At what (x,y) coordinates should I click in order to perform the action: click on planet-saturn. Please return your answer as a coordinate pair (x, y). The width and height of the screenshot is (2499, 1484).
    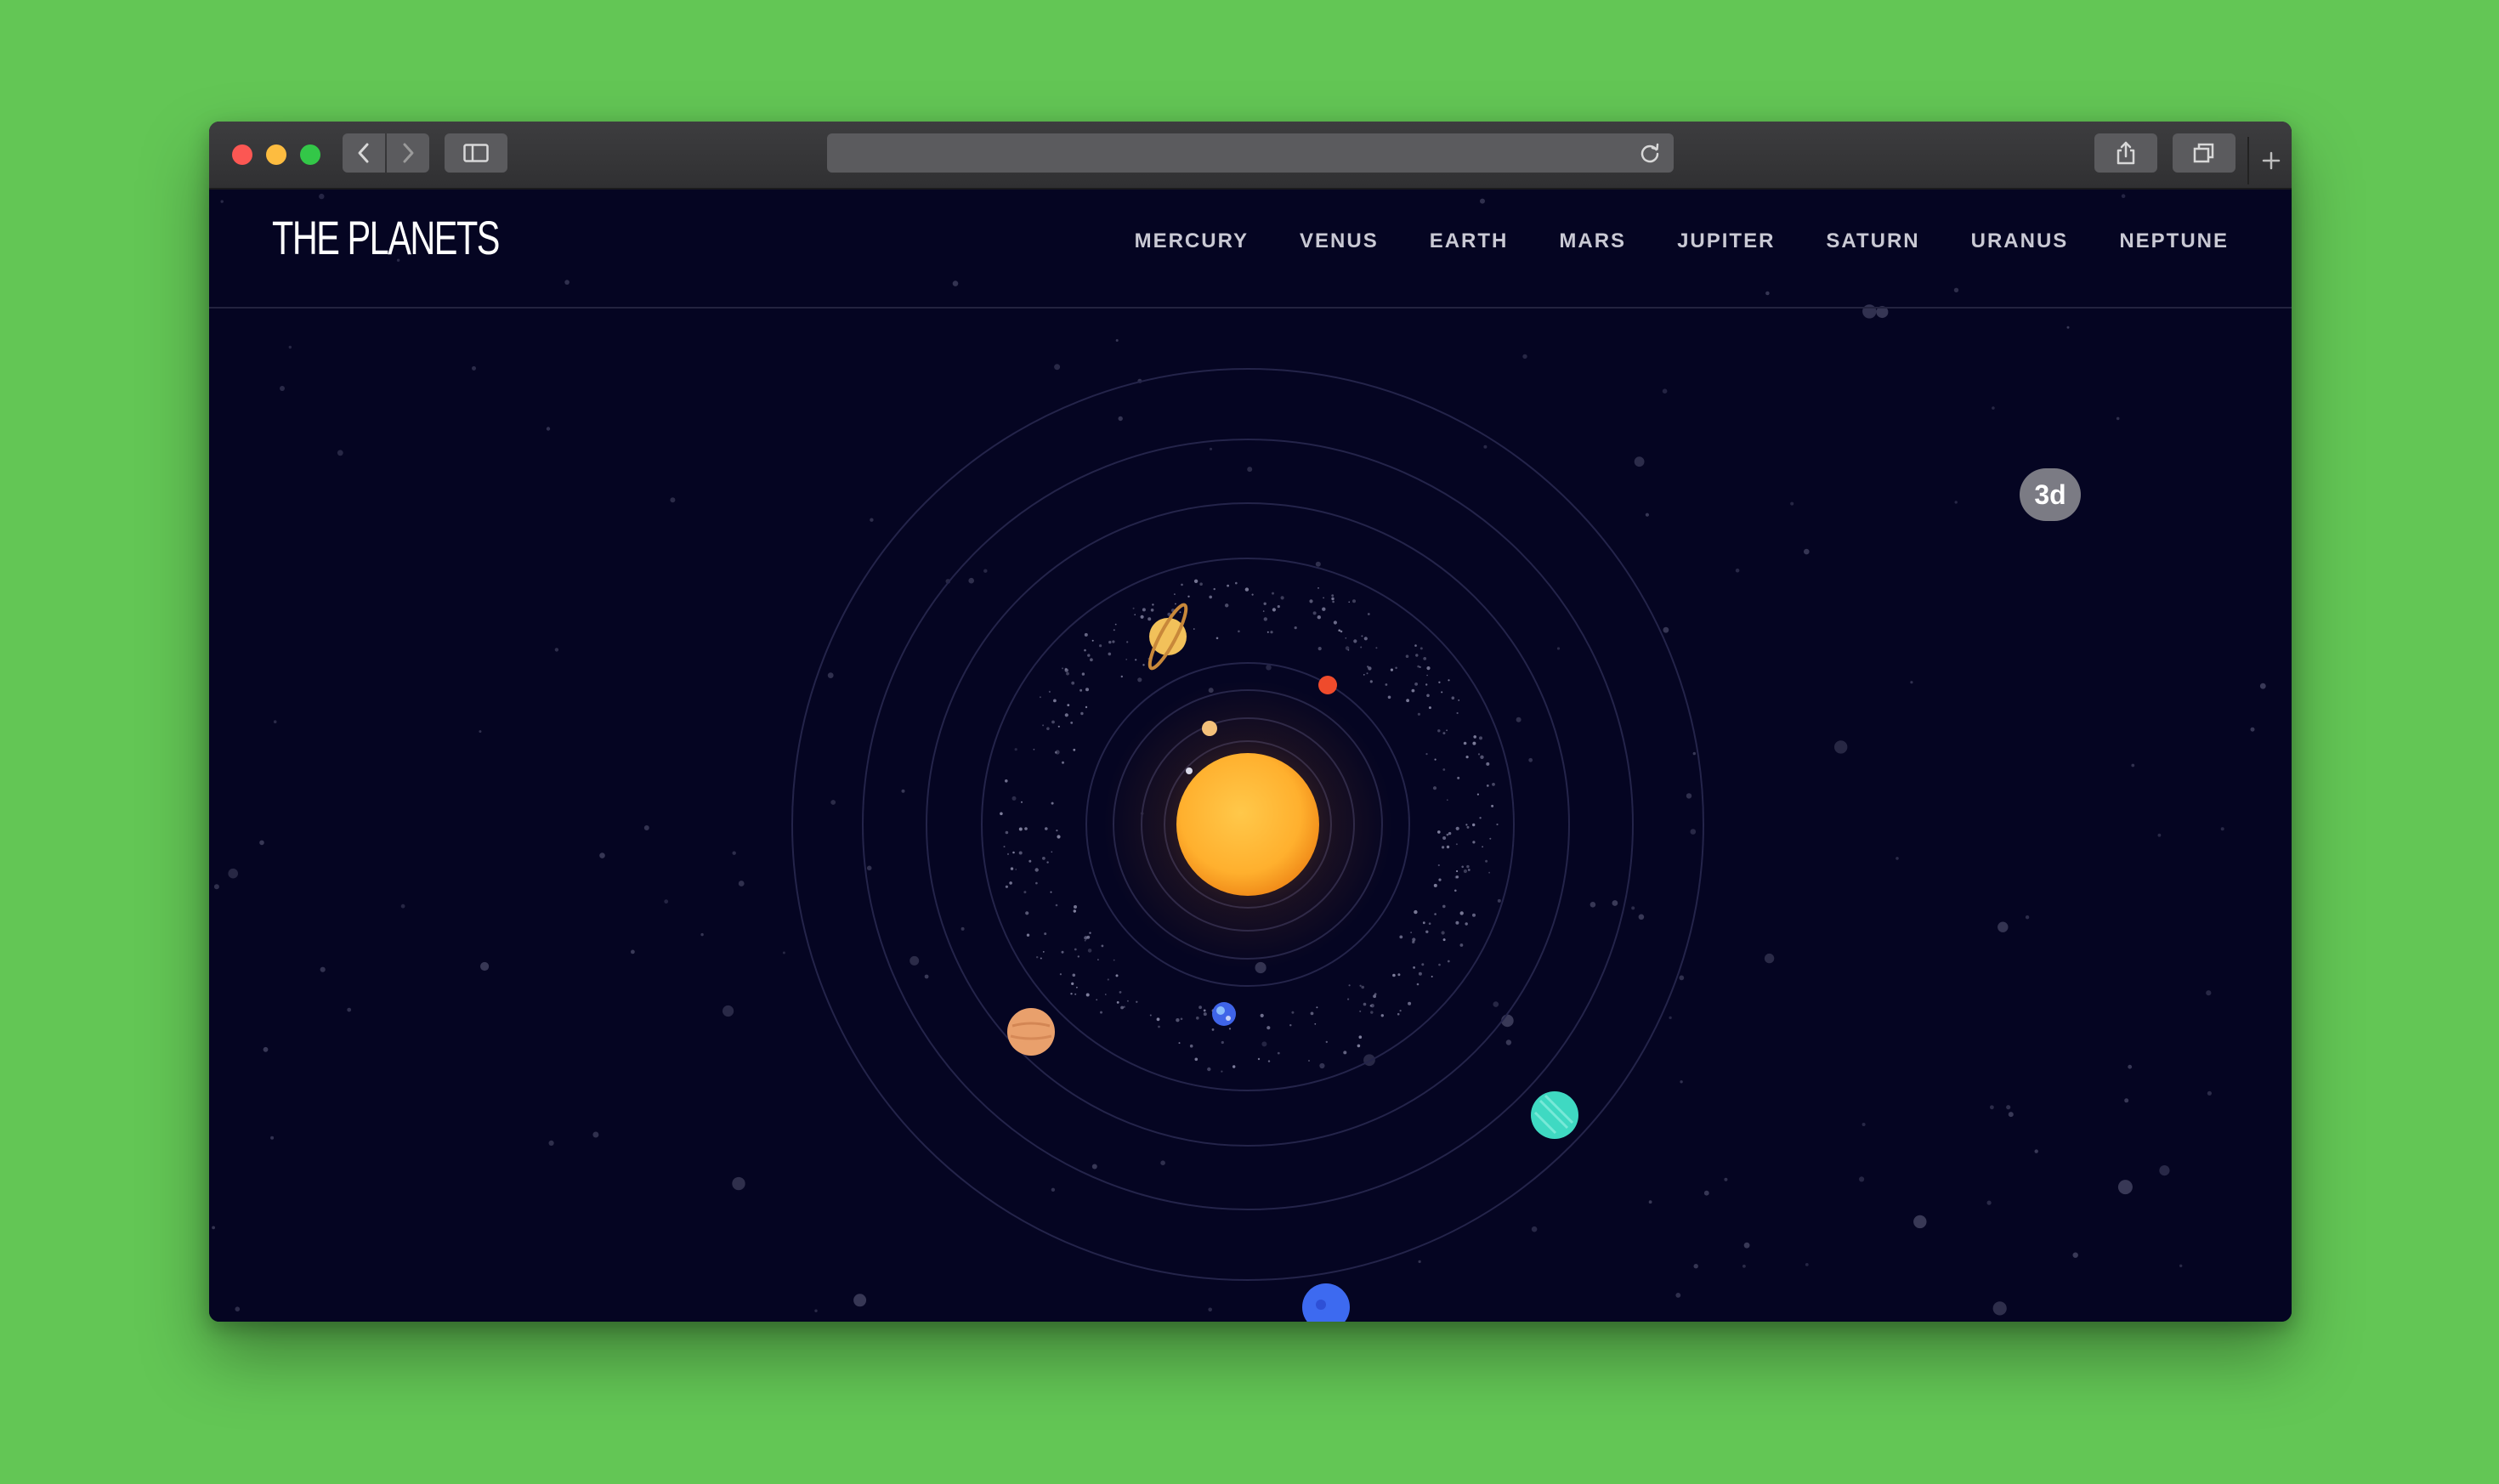
    Looking at the image, I should click on (1167, 637).